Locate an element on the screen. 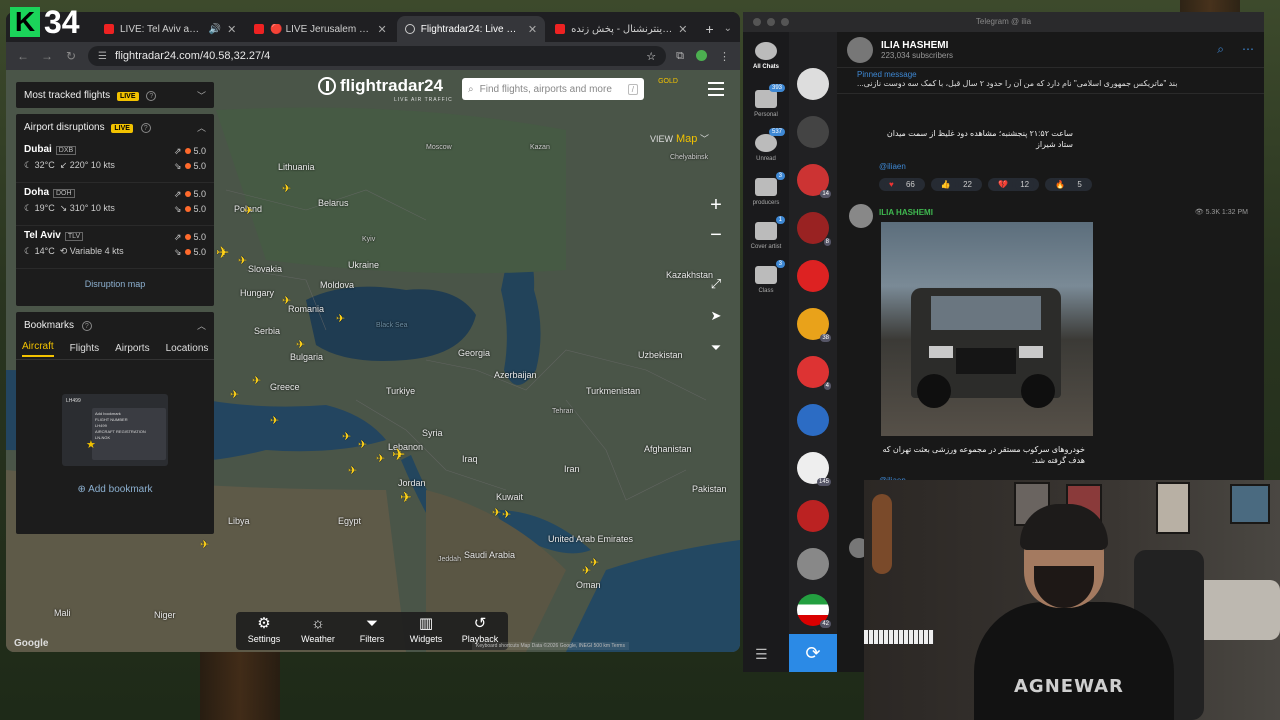 The image size is (1280, 720). chevron-down-icon: ﹀ is located at coordinates (201, 95).